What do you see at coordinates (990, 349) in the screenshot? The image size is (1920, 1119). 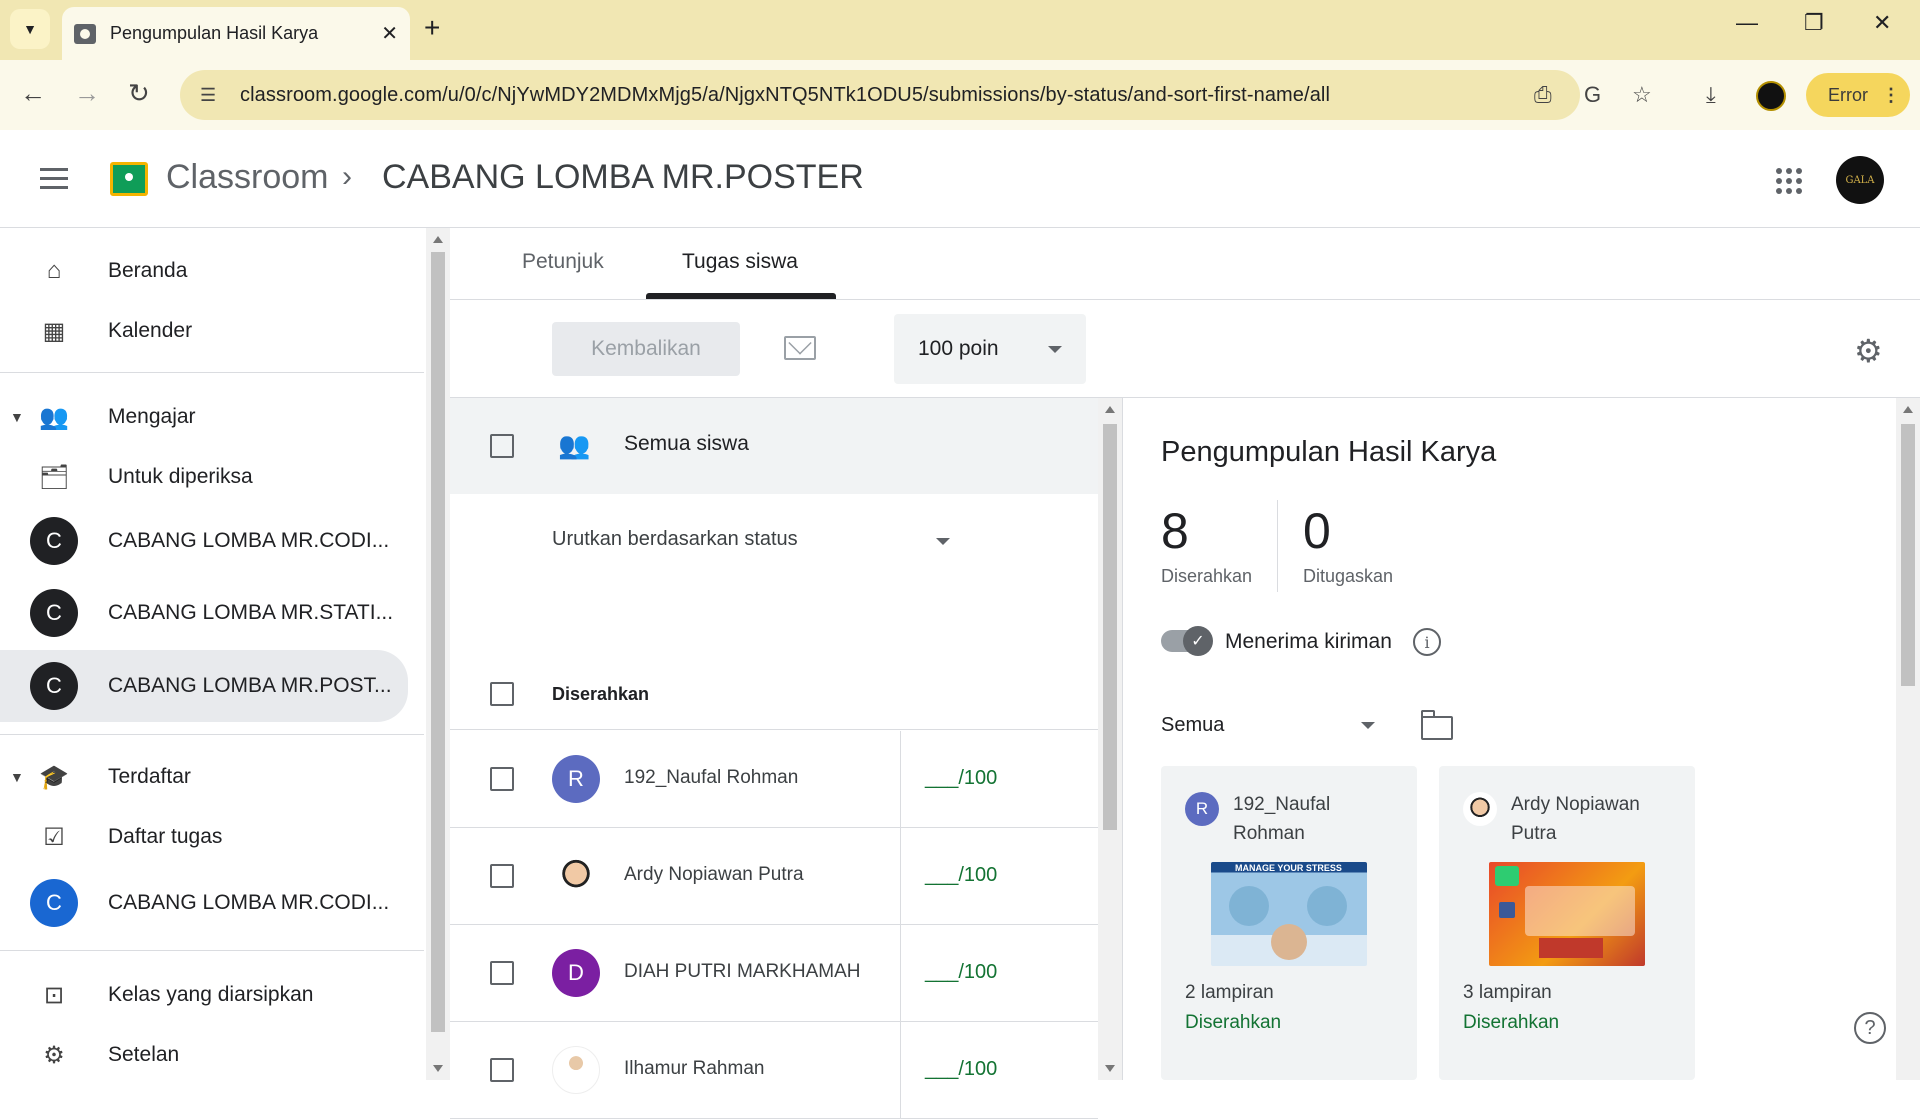 I see `points-dropdown: 100 poin` at bounding box center [990, 349].